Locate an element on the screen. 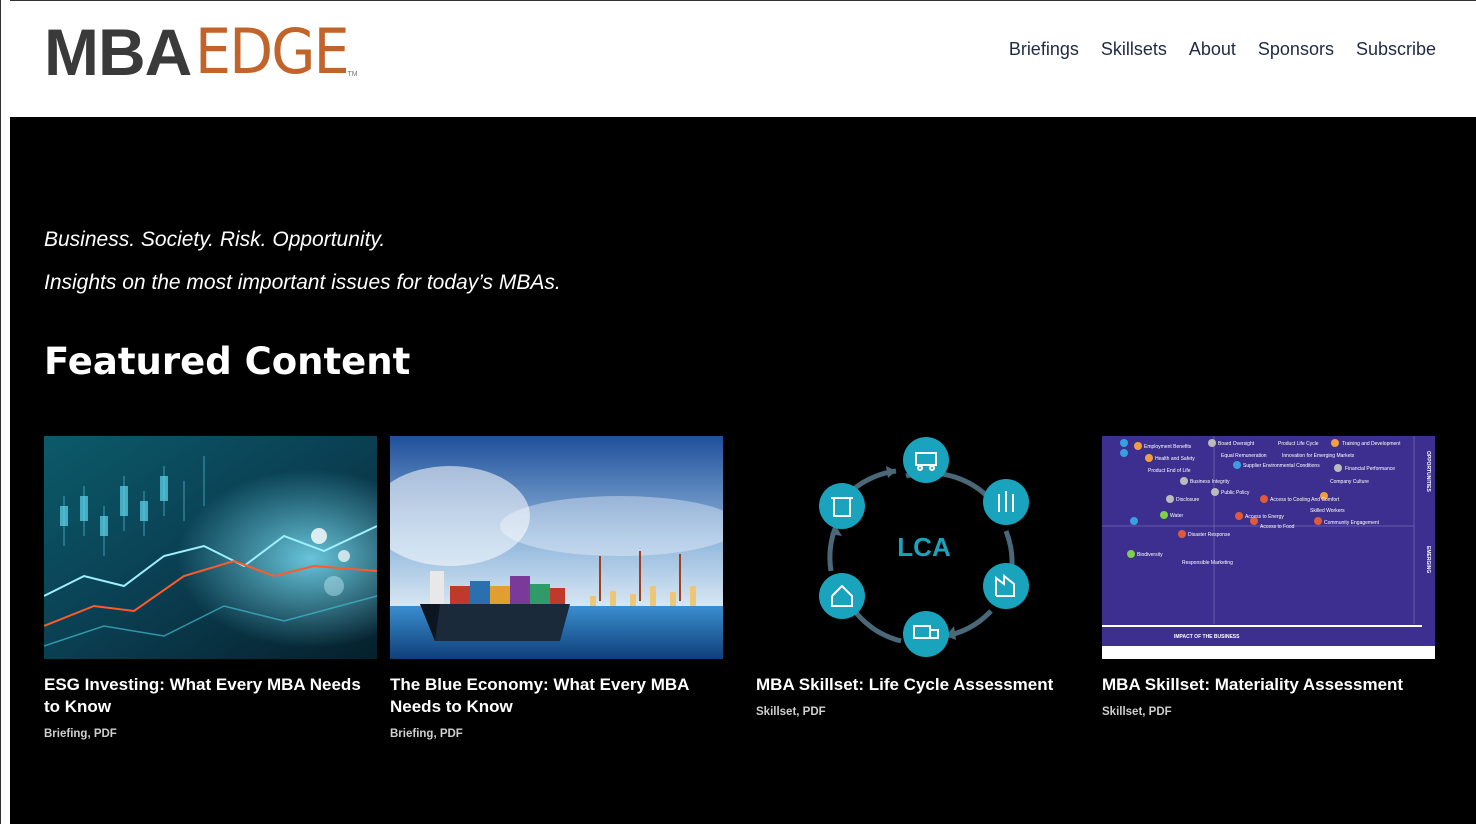  lca-label: LCA is located at coordinates (924, 547).